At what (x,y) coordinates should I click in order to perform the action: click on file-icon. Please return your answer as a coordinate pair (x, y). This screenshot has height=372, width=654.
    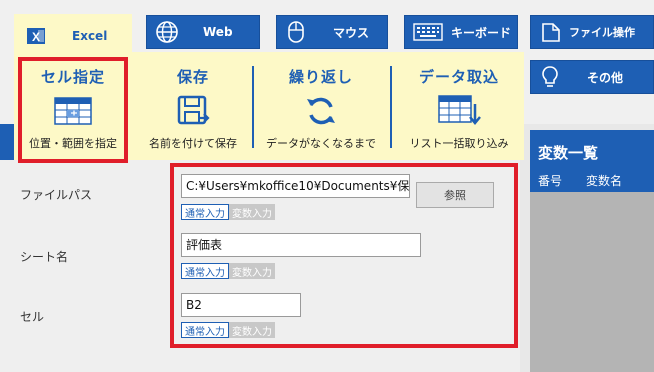
    Looking at the image, I should click on (551, 32).